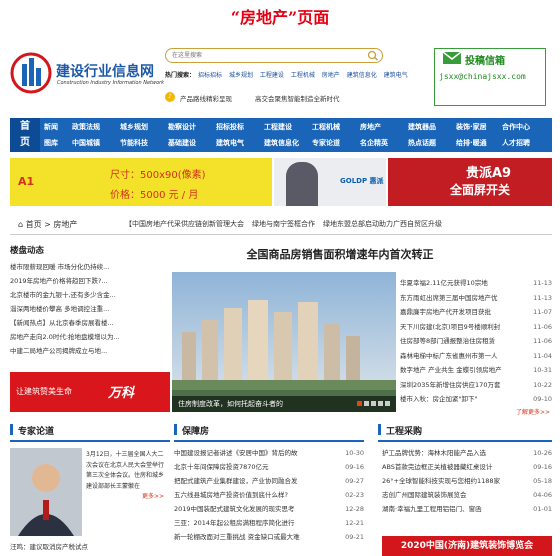 The height and width of the screenshot is (556, 560). What do you see at coordinates (336, 143) in the screenshot?
I see `nav-item: 专家论道` at bounding box center [336, 143].